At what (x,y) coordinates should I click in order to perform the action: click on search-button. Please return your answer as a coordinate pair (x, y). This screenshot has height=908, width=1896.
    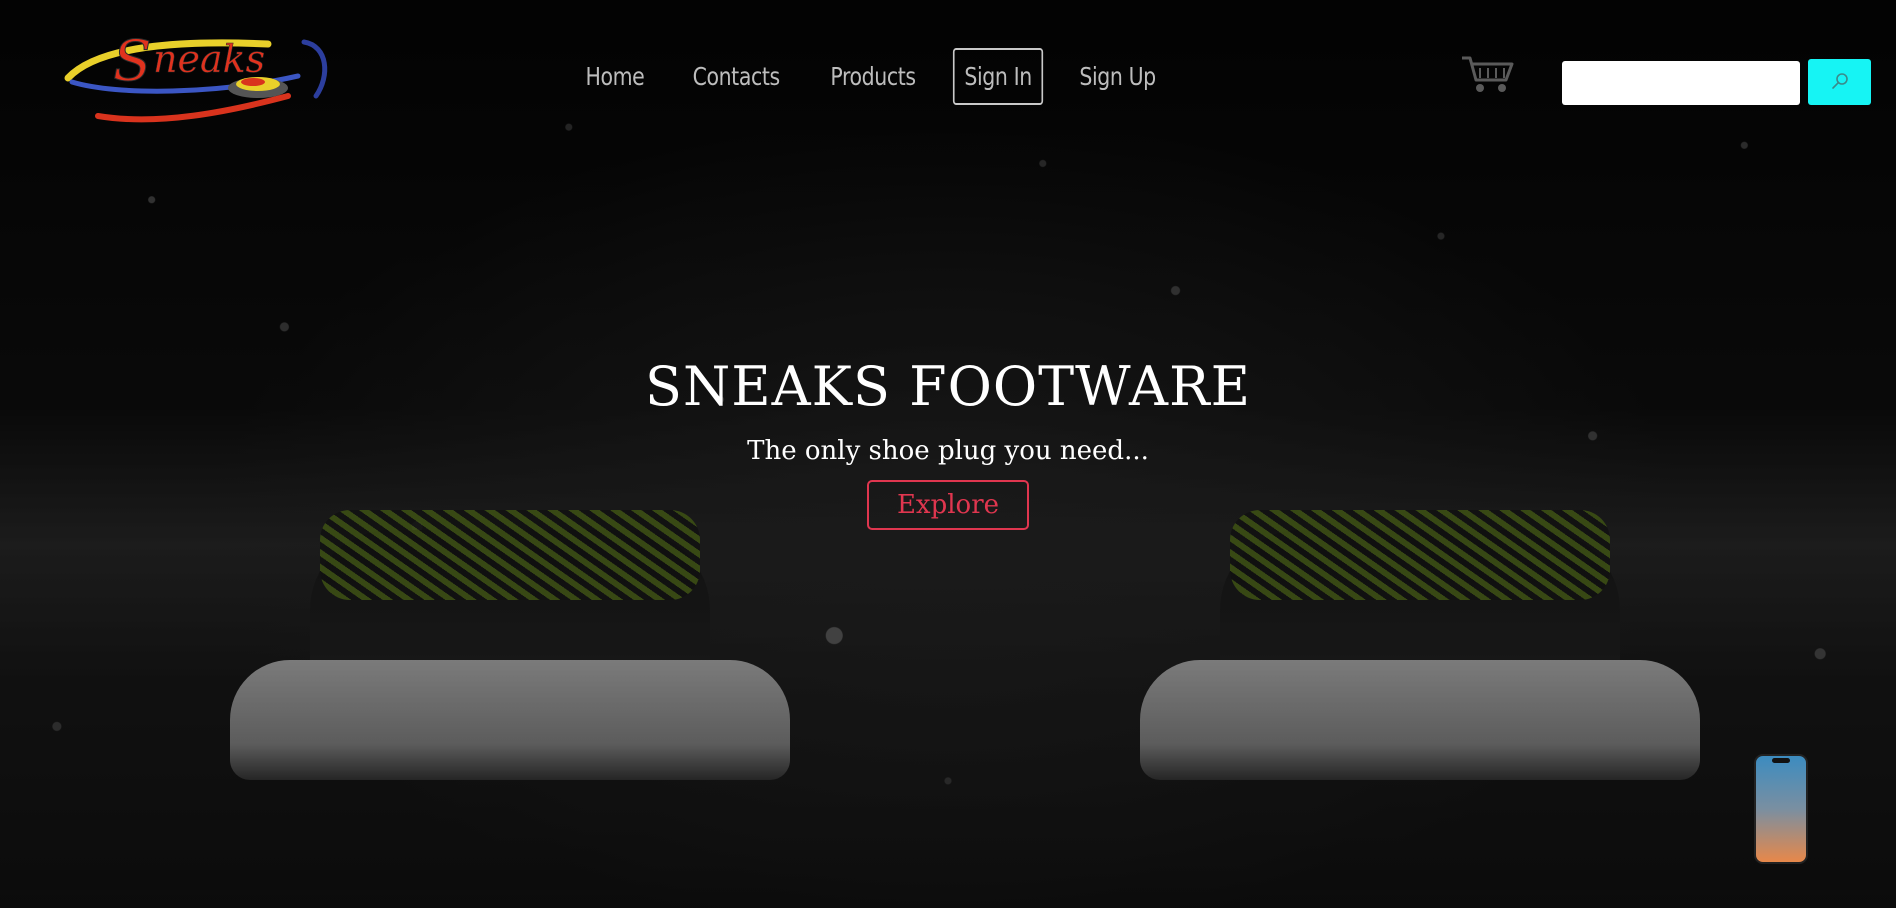
    Looking at the image, I should click on (1839, 82).